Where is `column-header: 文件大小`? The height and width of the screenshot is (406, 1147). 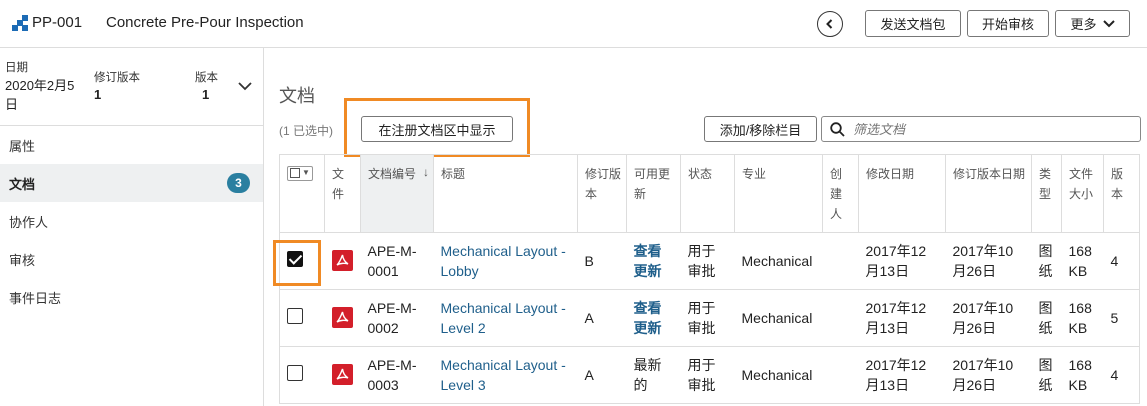 column-header: 文件大小 is located at coordinates (1082, 193).